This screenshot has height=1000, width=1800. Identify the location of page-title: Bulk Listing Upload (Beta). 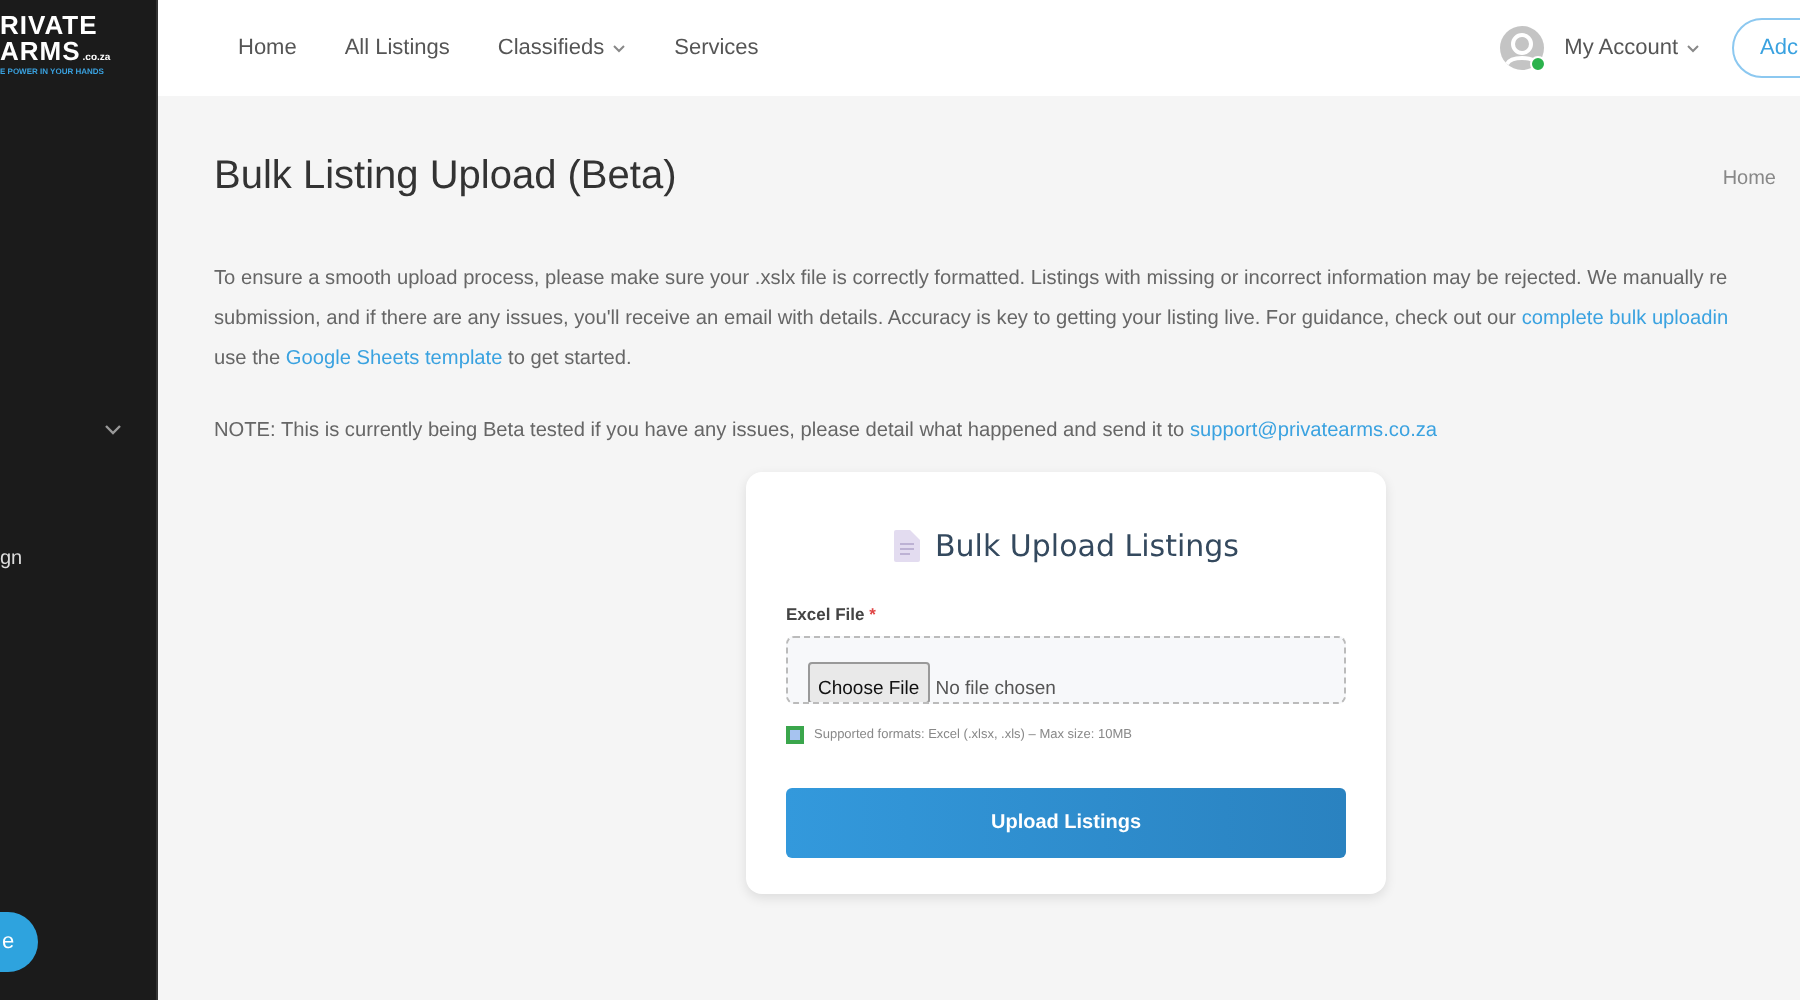
(445, 176).